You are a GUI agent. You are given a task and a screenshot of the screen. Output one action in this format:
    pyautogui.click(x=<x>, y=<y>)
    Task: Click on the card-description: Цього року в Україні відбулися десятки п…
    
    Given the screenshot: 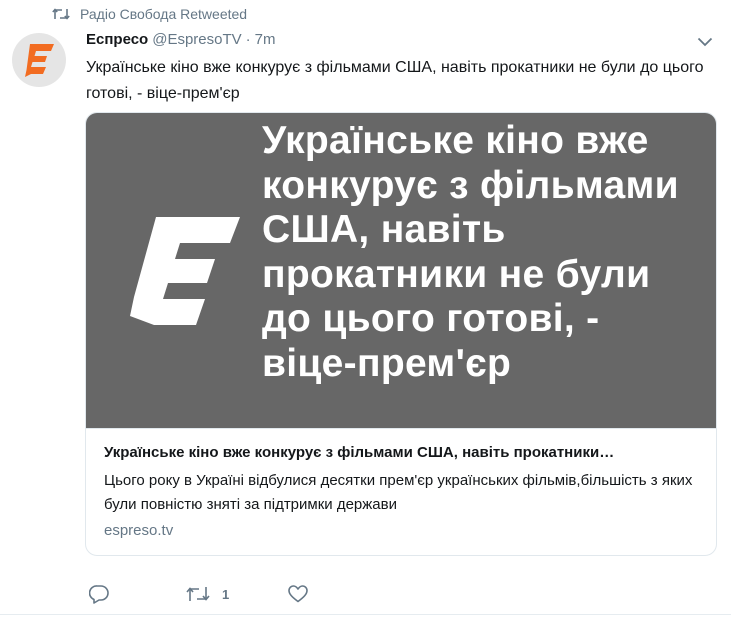 What is the action you would take?
    pyautogui.click(x=398, y=492)
    